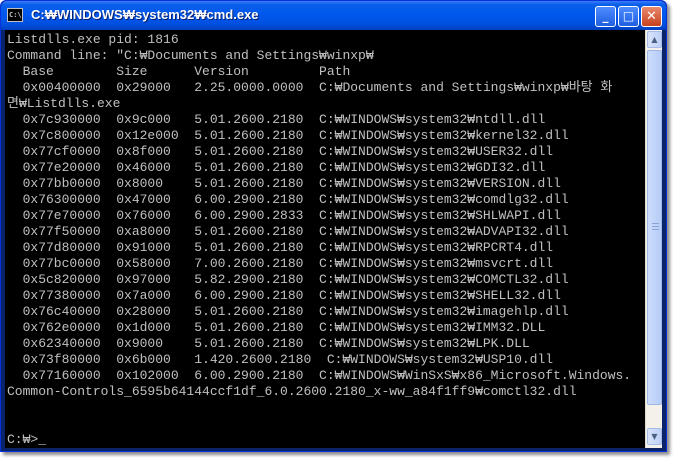  I want to click on console-line: C:₩>_, so click(27, 439).